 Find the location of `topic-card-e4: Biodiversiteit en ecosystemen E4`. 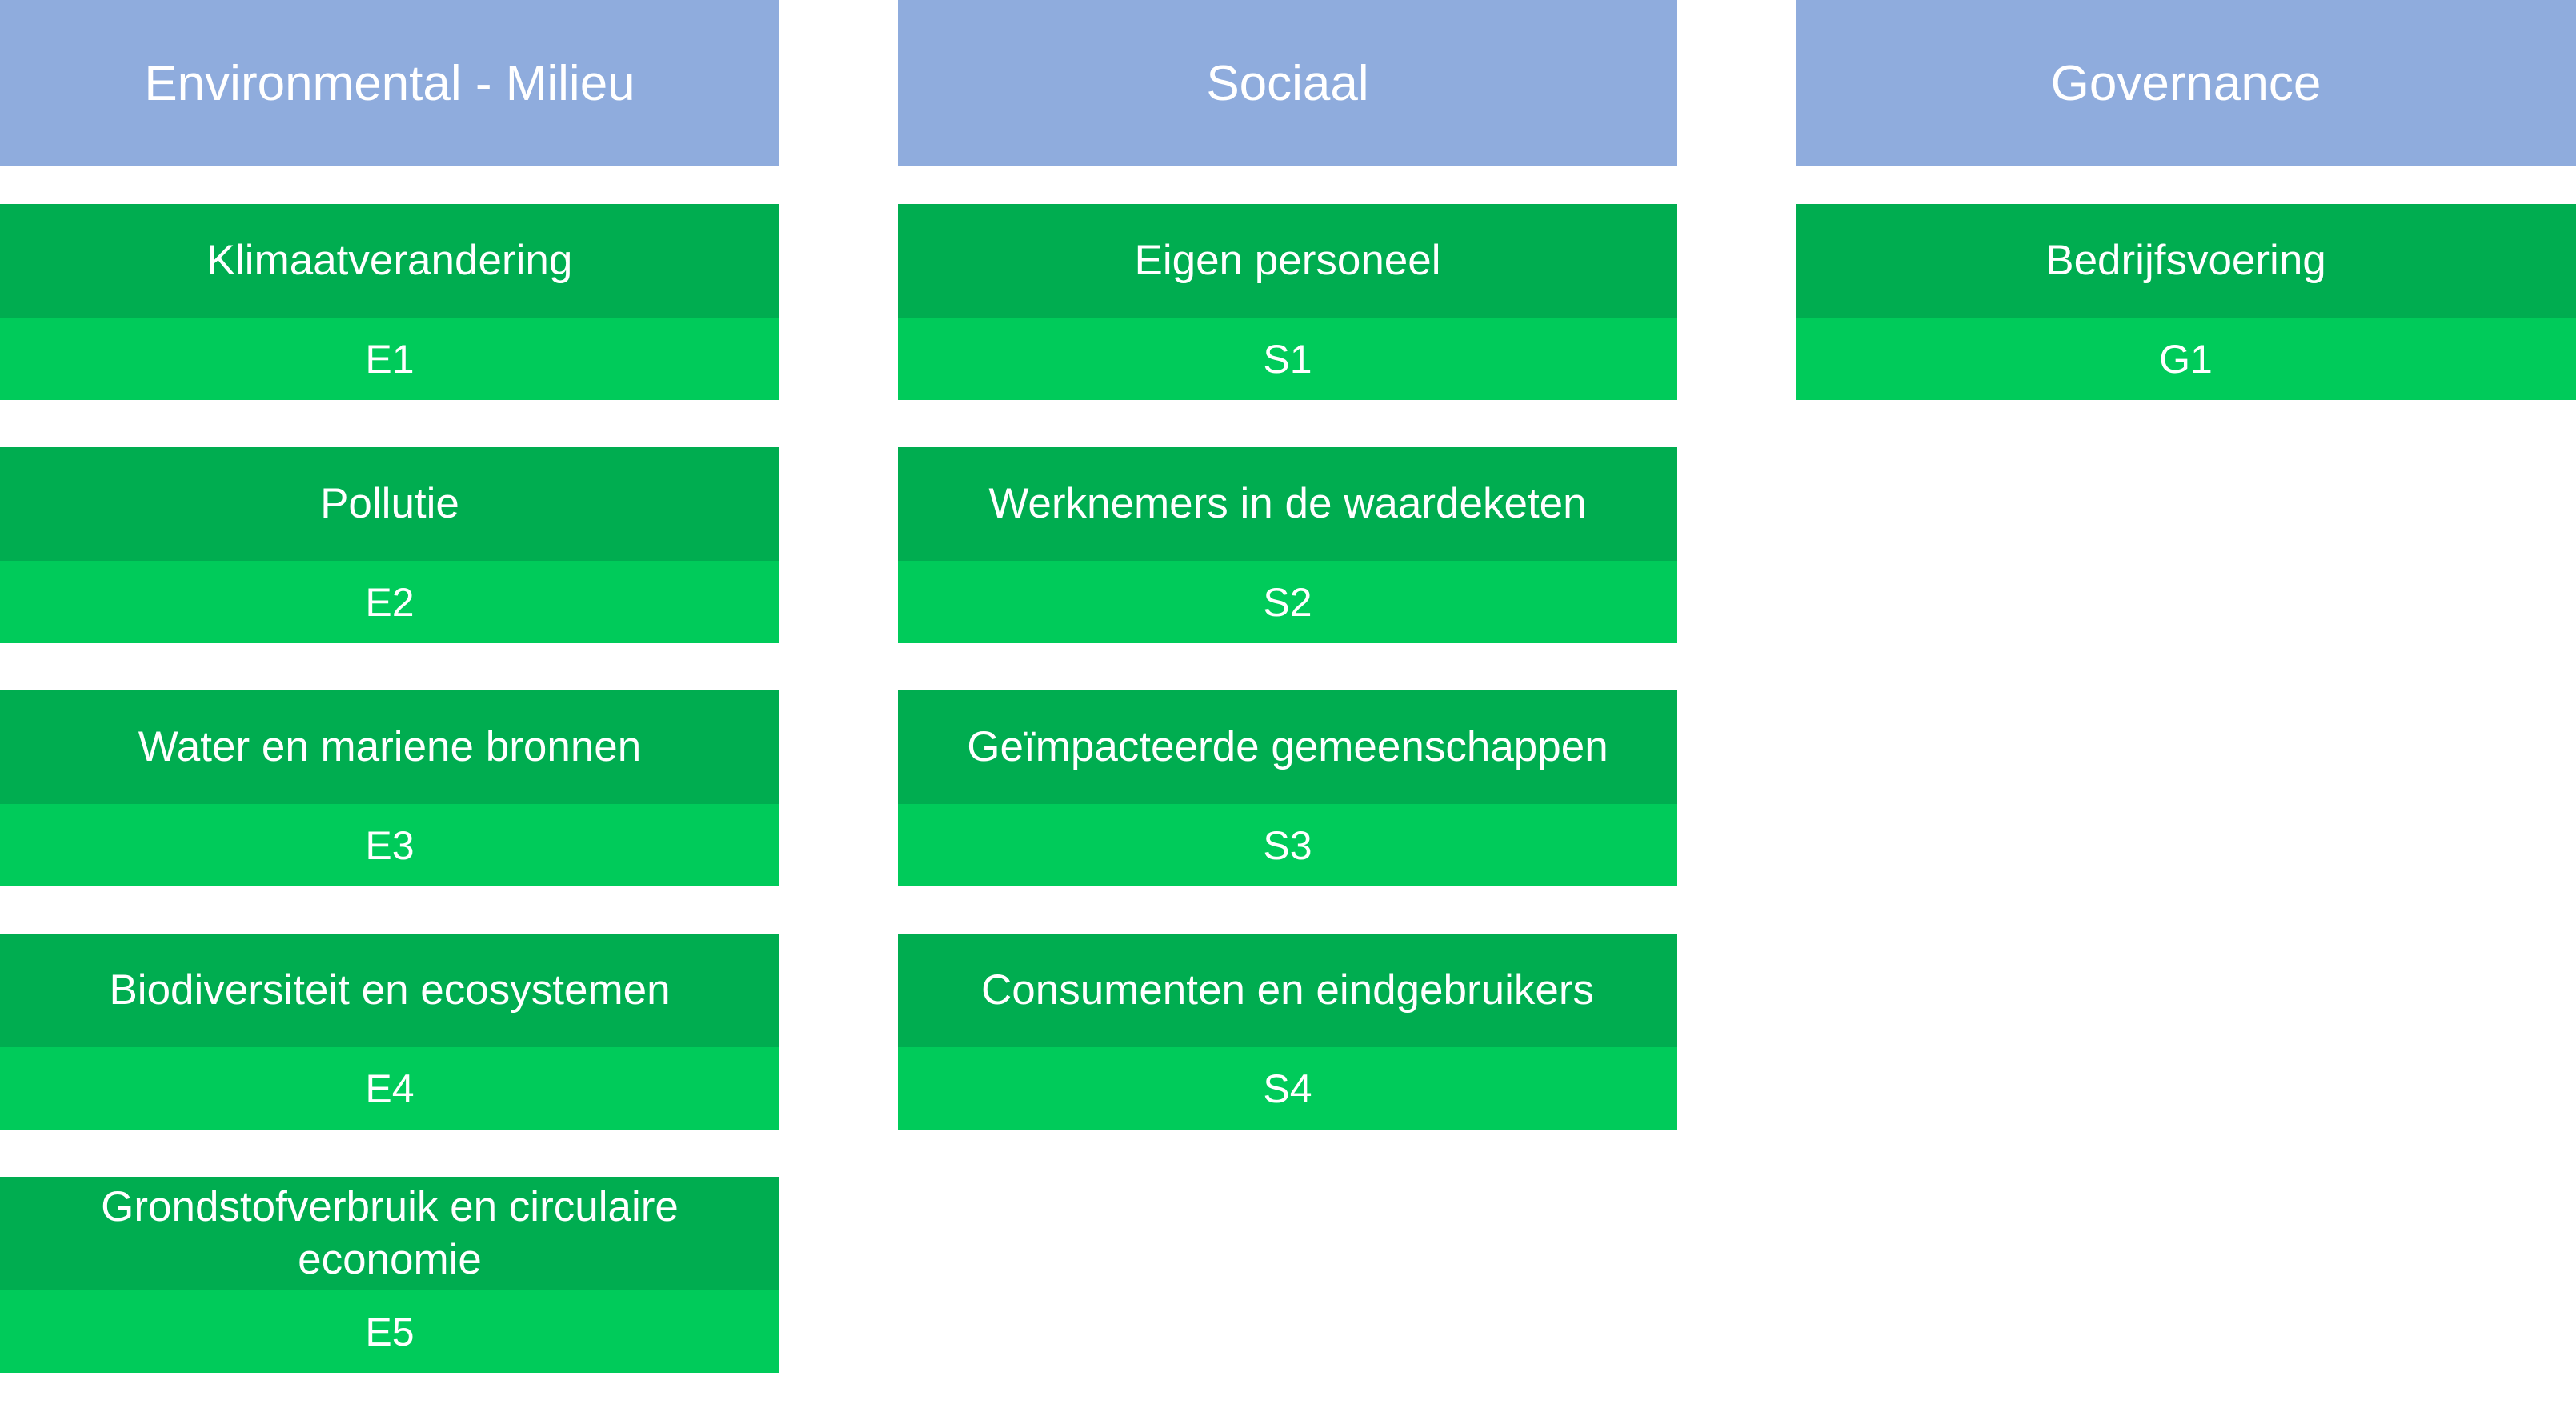

topic-card-e4: Biodiversiteit en ecosystemen E4 is located at coordinates (389, 1032).